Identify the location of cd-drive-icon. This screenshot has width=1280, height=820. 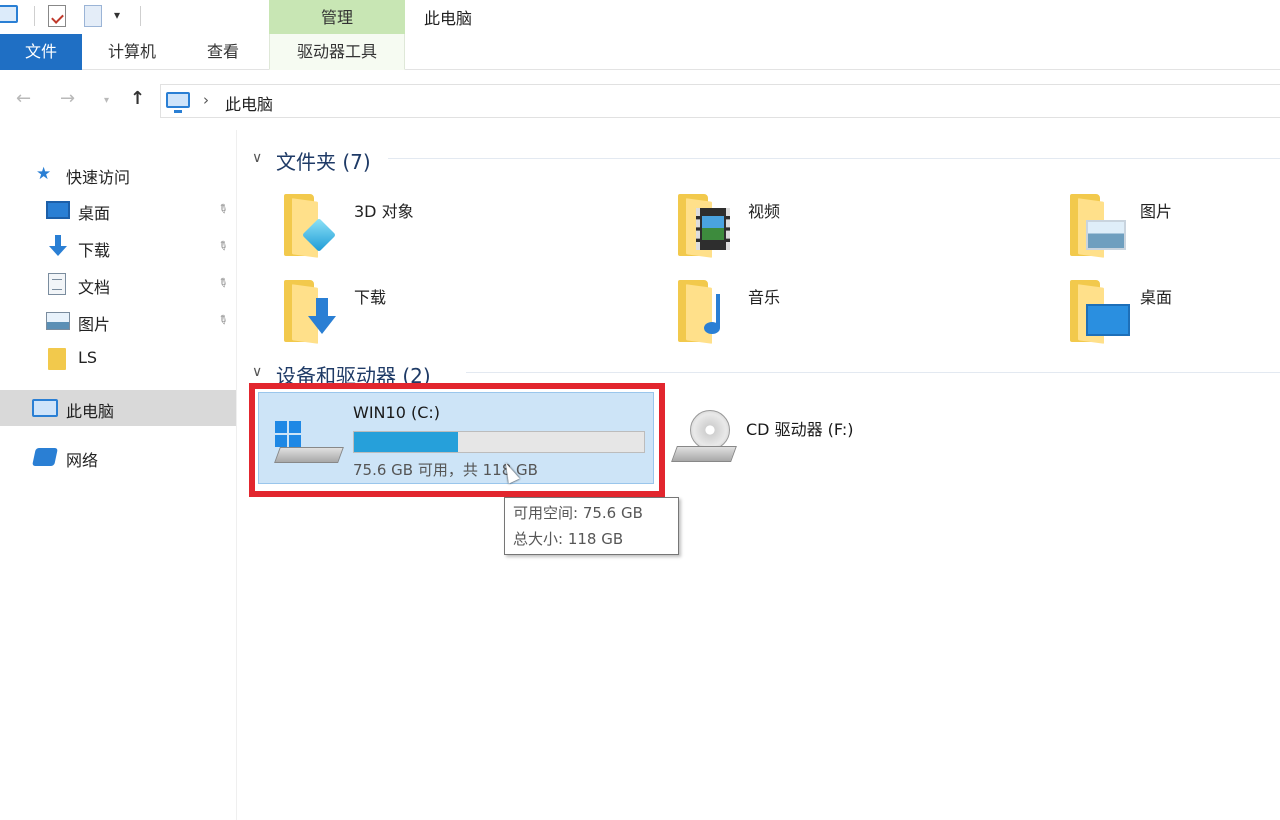
(703, 442).